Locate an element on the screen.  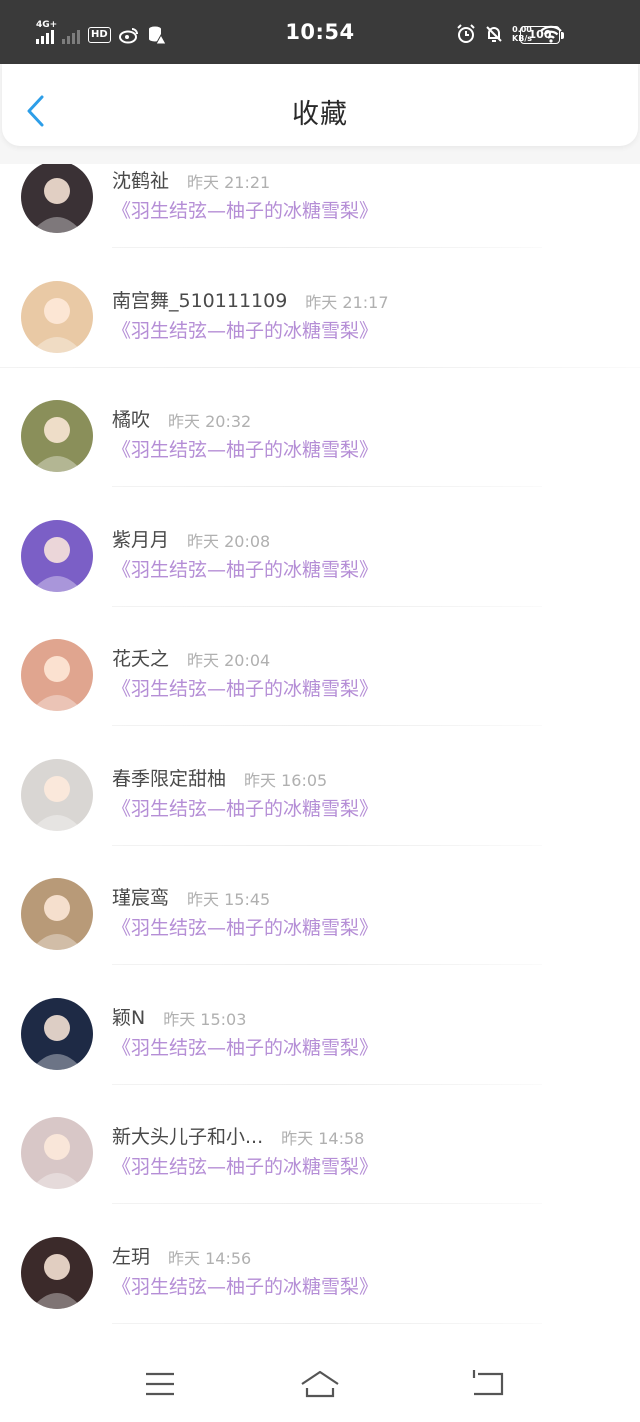
app-header: 收藏 is located at coordinates (320, 105).